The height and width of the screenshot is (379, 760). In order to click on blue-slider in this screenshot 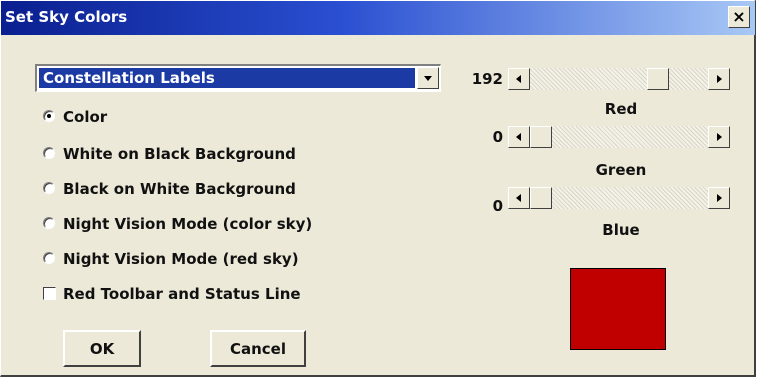, I will do `click(619, 198)`.